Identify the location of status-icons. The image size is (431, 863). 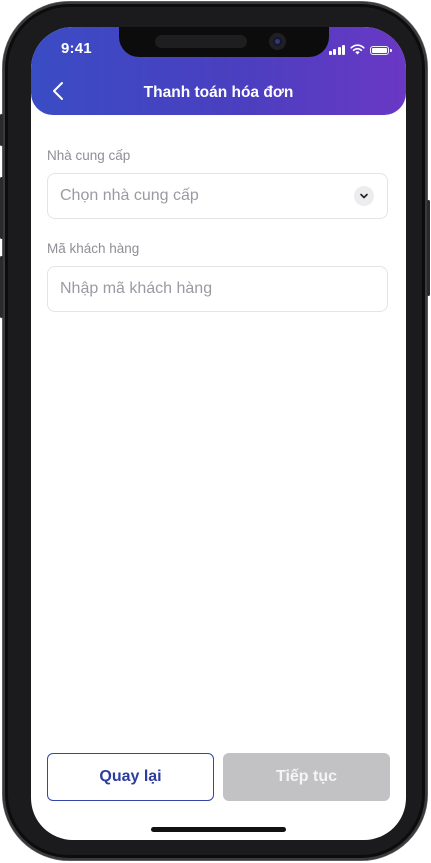
(360, 49).